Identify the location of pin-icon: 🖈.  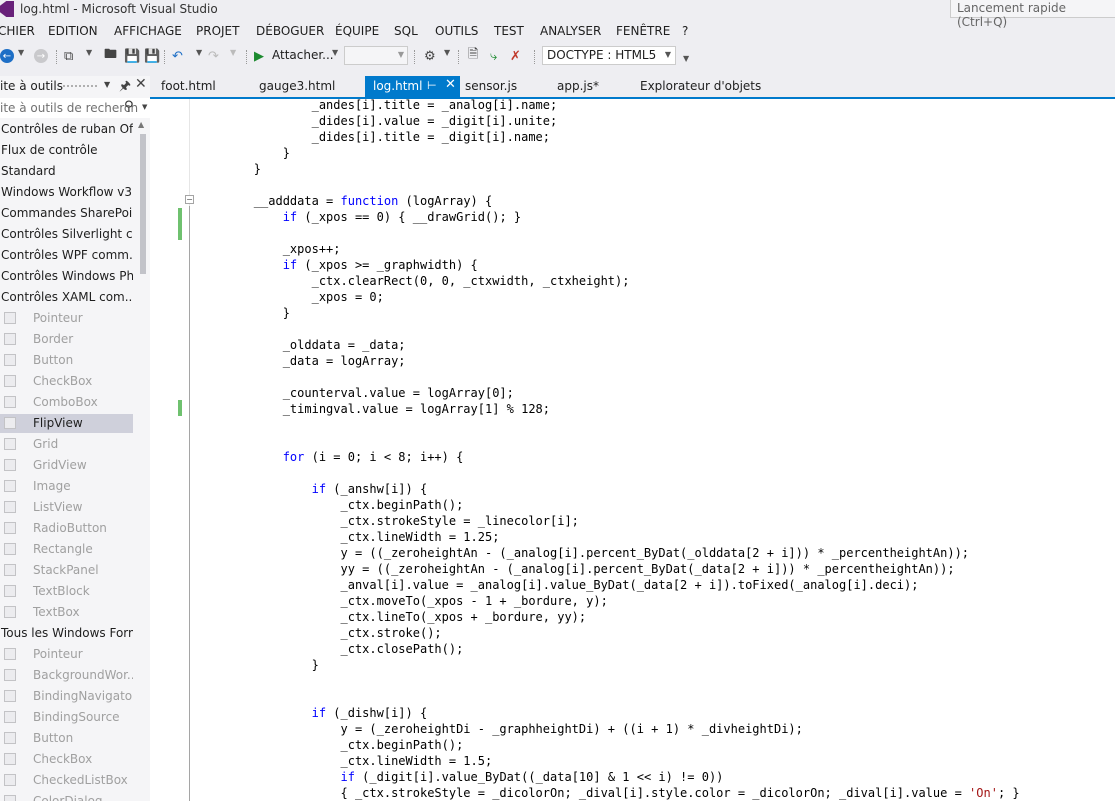
(125, 88).